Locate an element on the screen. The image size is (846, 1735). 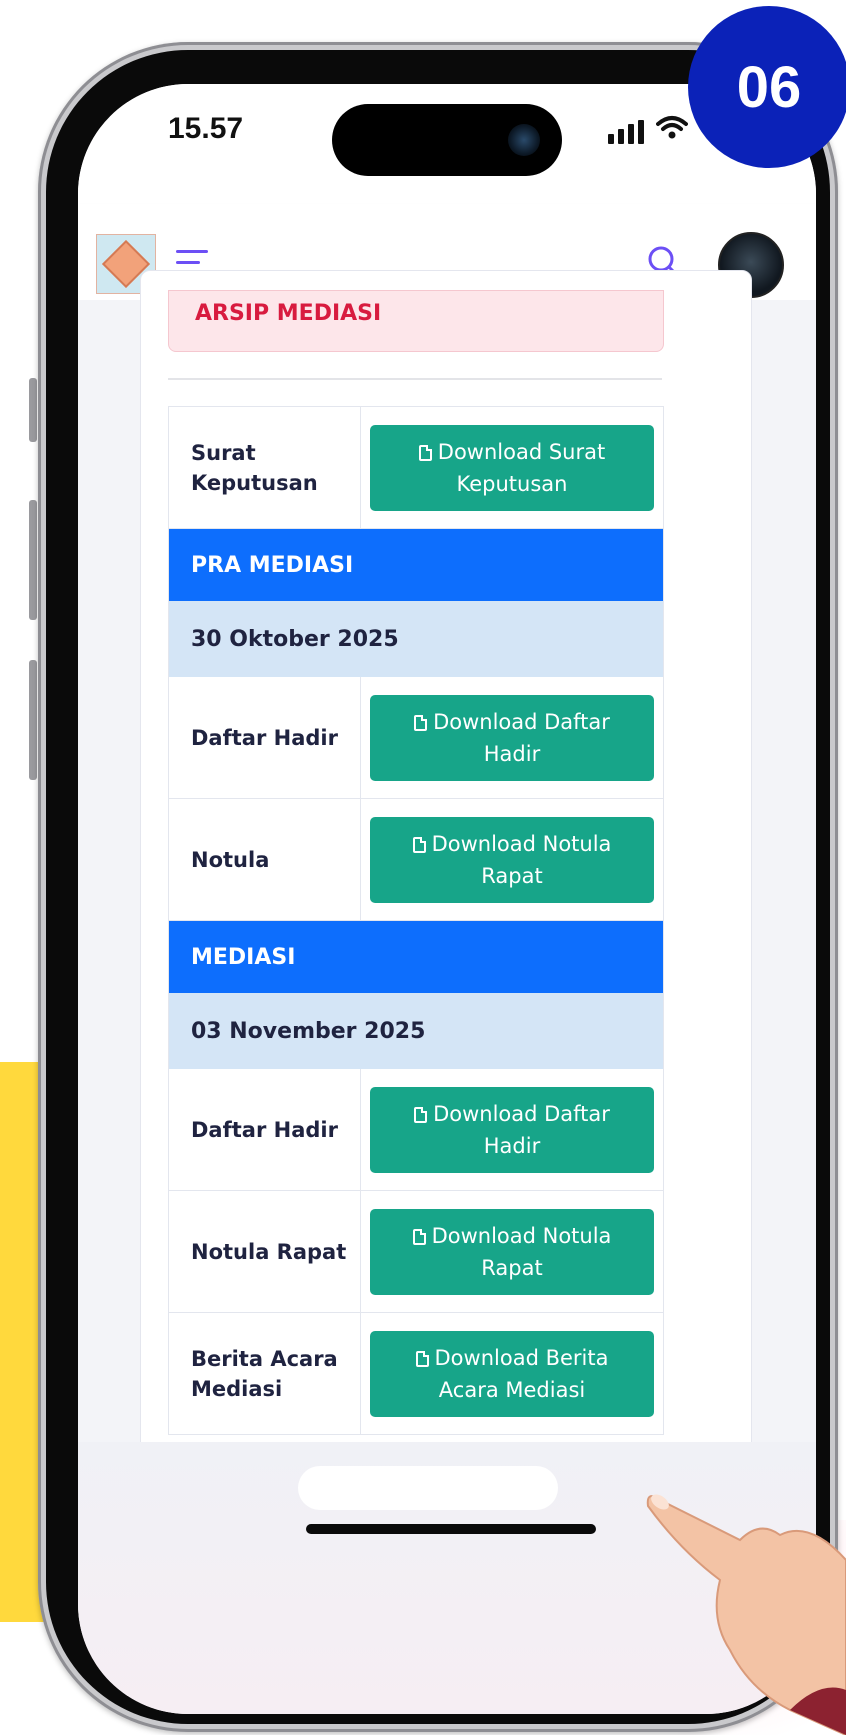
divider is located at coordinates (415, 379).